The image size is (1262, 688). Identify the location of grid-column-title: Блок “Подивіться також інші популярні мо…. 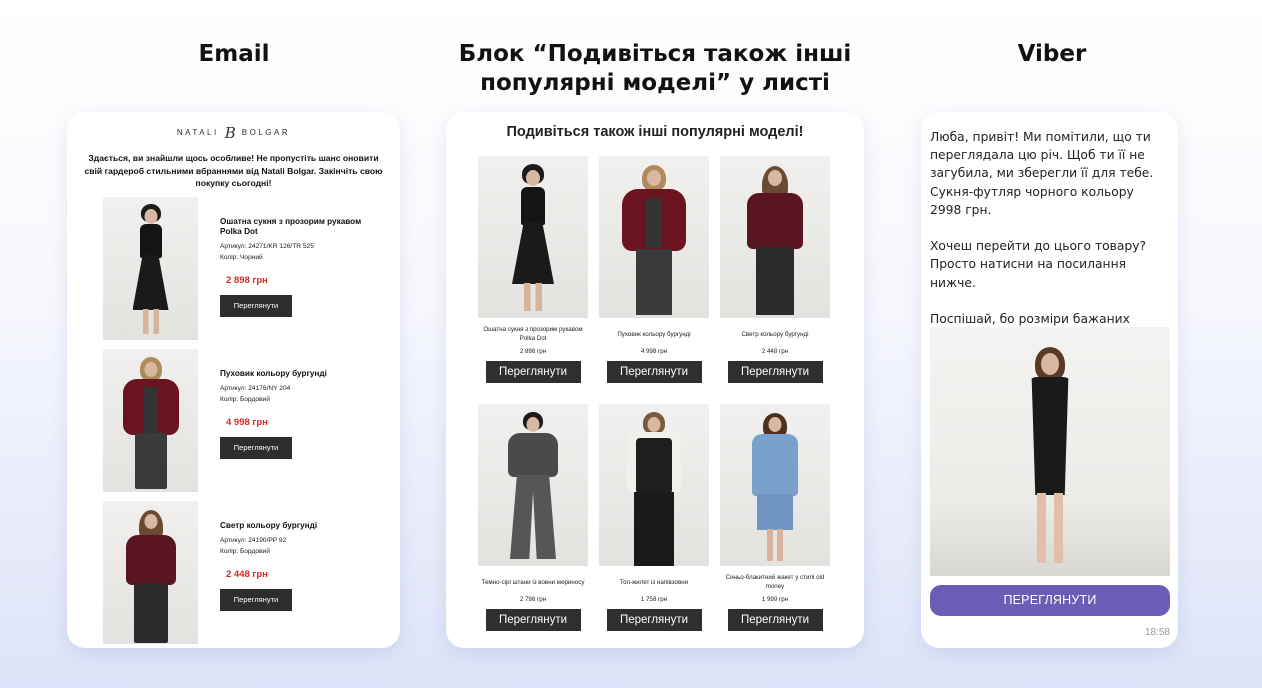
(655, 69).